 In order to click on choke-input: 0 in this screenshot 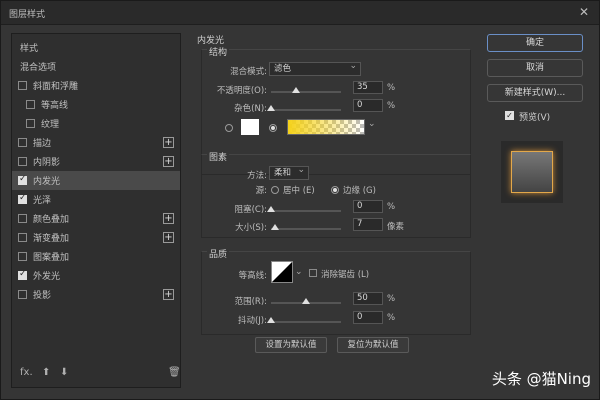, I will do `click(368, 206)`.